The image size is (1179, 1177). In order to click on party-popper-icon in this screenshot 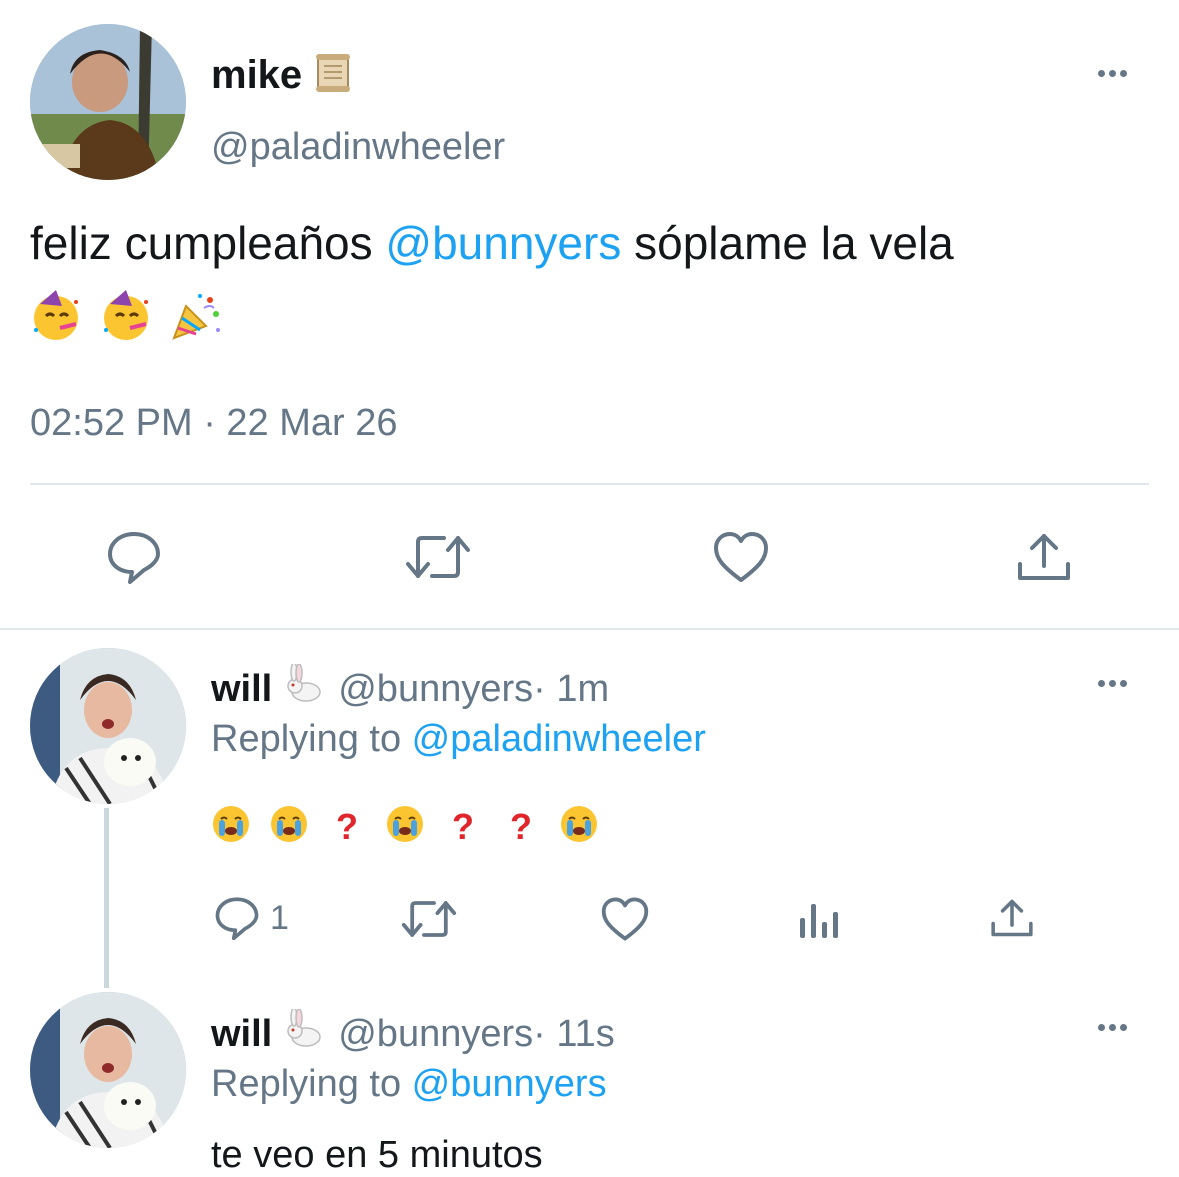, I will do `click(196, 318)`.